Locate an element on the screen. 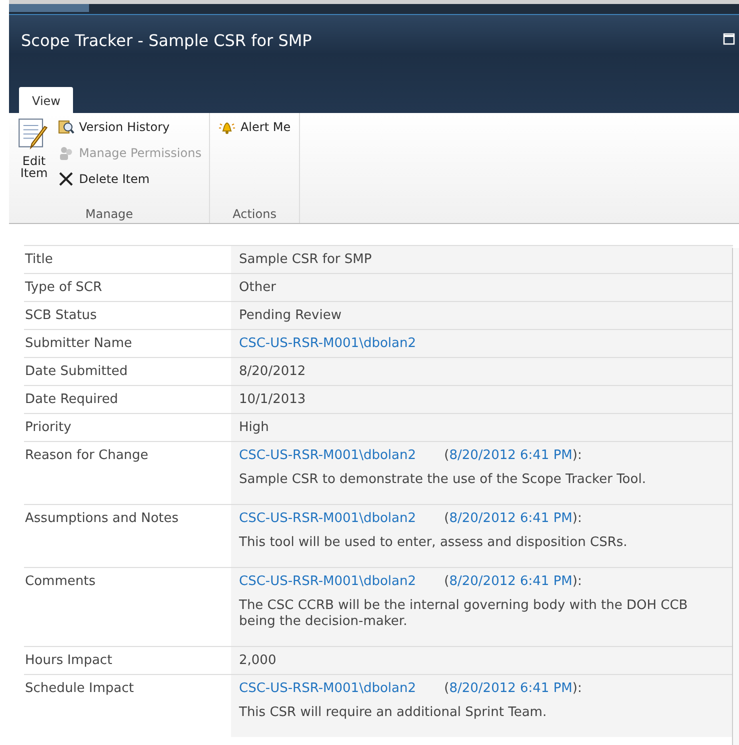 The image size is (739, 745). field-label: Priority is located at coordinates (127, 428).